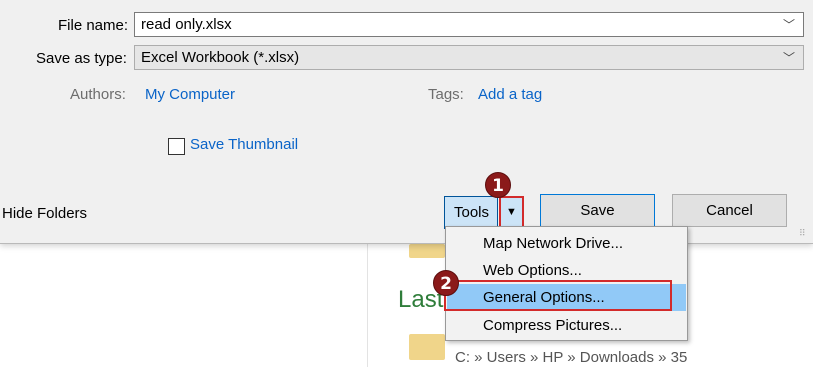 Image resolution: width=813 pixels, height=367 pixels. Describe the element at coordinates (98, 94) in the screenshot. I see `authors-label: Authors:` at that location.